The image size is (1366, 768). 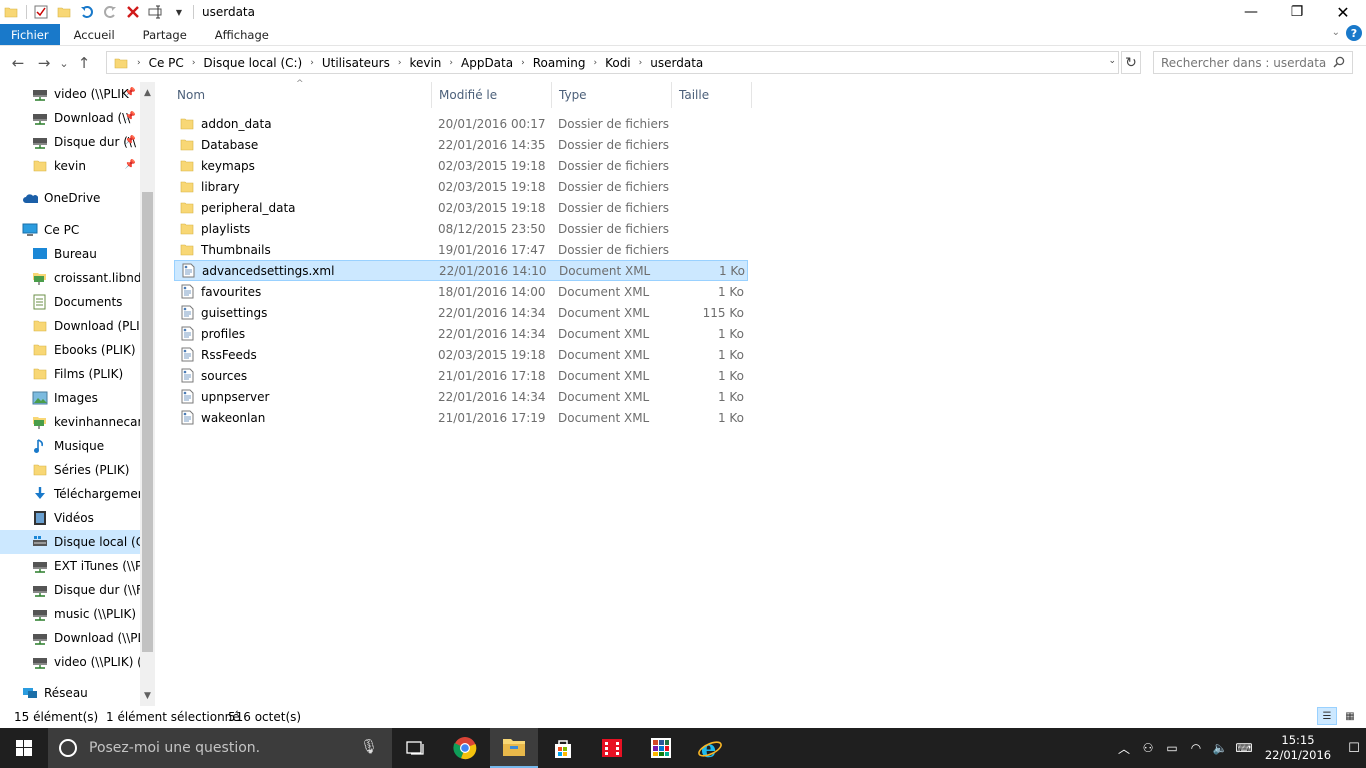 I want to click on breadcrumb-item: Disque local (C:), so click(x=252, y=63).